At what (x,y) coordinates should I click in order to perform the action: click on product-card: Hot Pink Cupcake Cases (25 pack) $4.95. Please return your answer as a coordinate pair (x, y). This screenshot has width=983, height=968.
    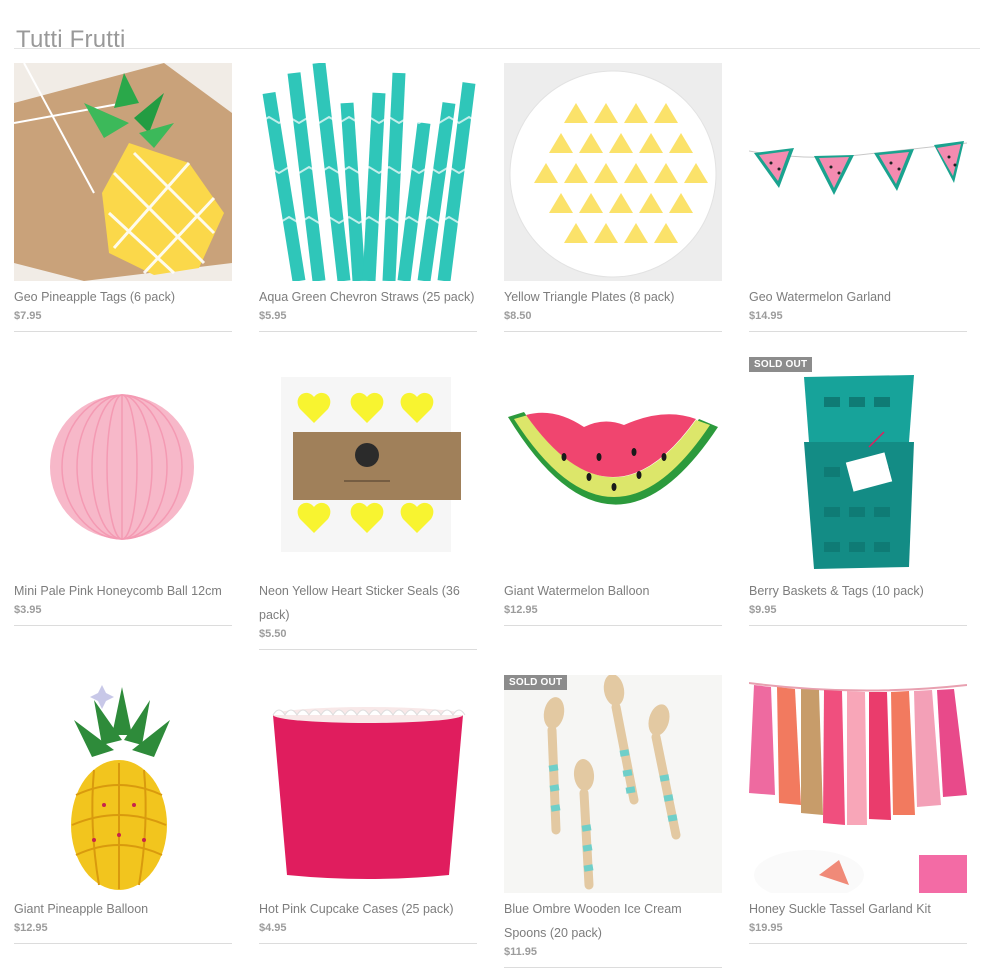
    Looking at the image, I should click on (368, 809).